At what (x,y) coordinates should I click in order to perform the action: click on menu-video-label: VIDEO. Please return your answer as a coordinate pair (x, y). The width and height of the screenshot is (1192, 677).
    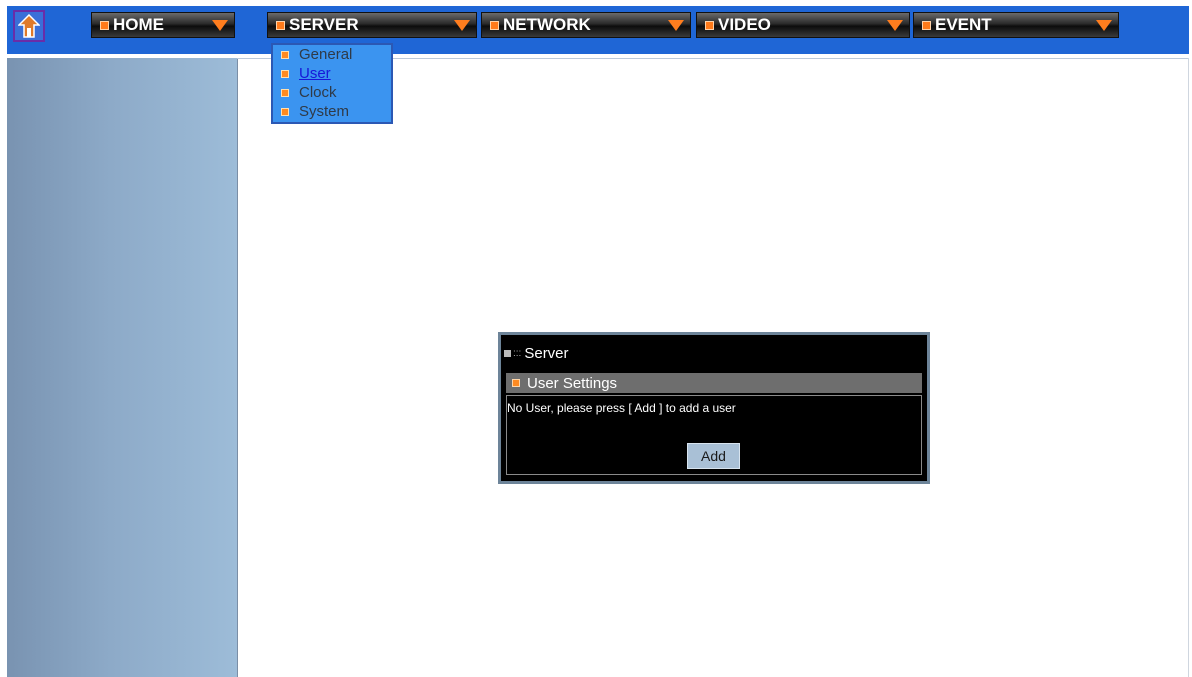
    Looking at the image, I should click on (744, 24).